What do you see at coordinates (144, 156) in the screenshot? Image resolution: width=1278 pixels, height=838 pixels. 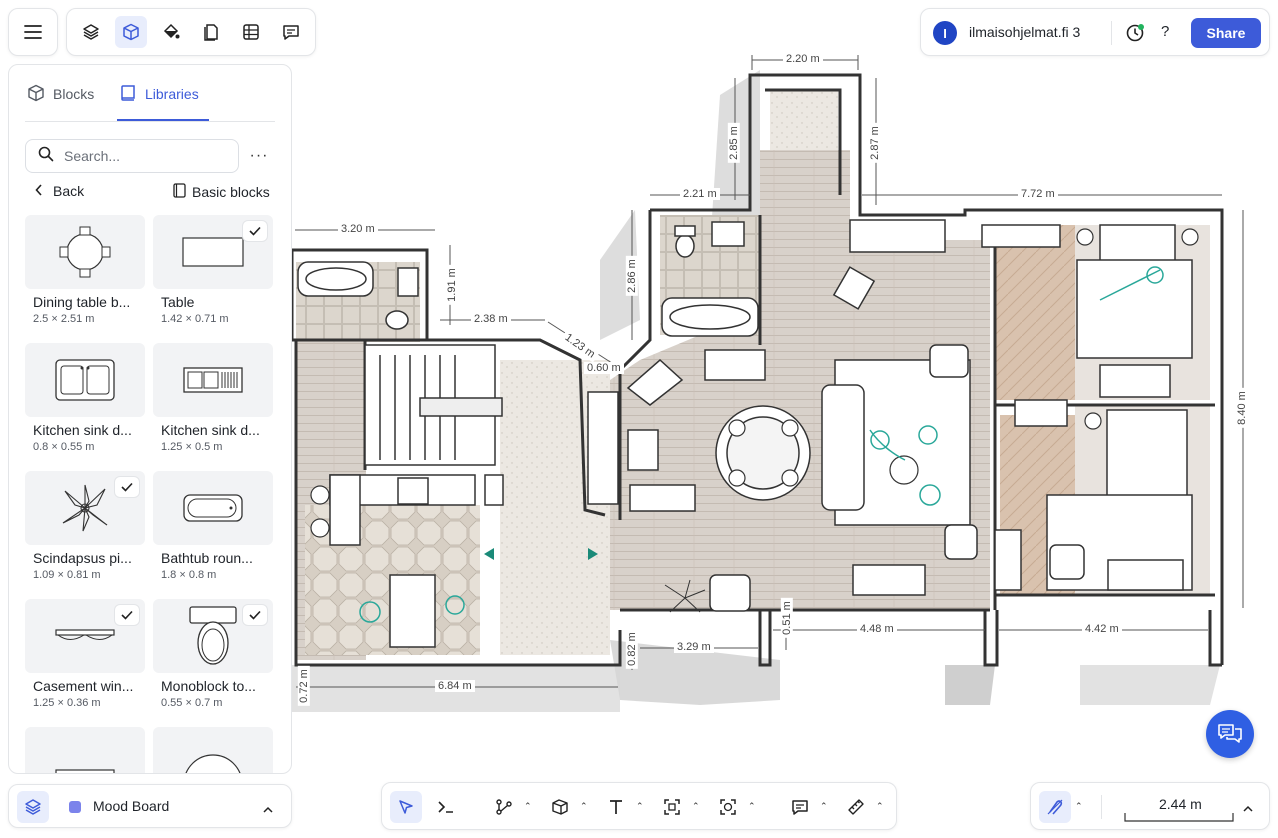 I see `search-input` at bounding box center [144, 156].